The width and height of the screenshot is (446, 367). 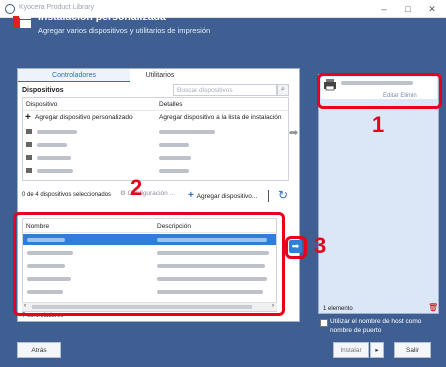 I want to click on callout-number-1: 1, so click(x=378, y=124).